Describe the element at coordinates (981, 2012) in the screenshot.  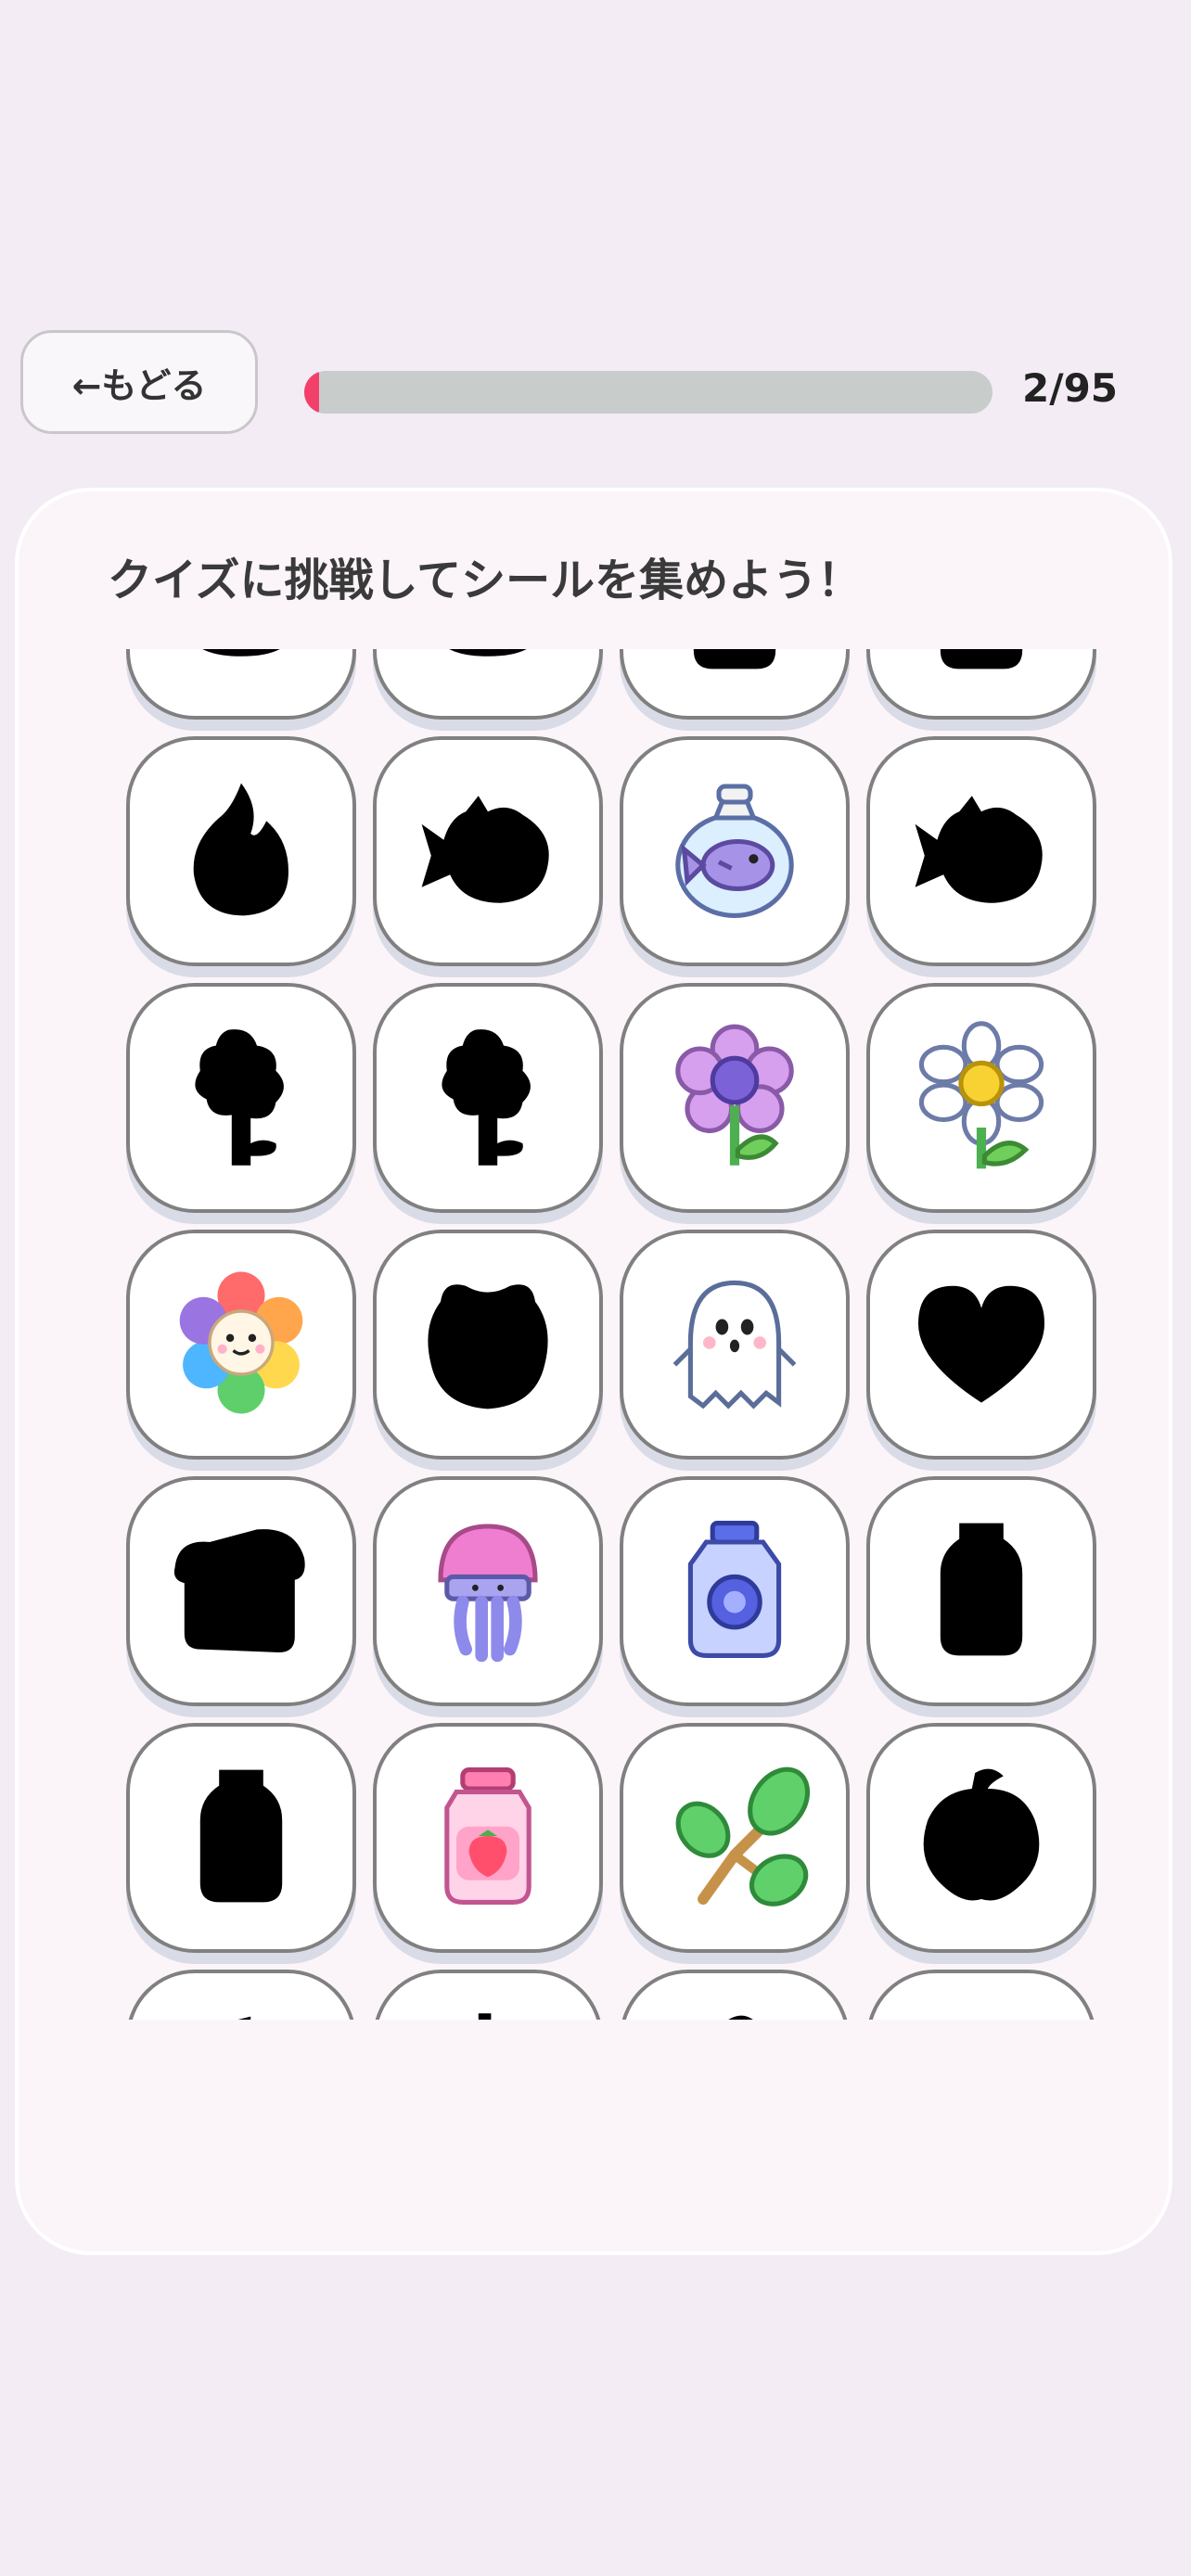
I see `cake-silhouette-icon` at that location.